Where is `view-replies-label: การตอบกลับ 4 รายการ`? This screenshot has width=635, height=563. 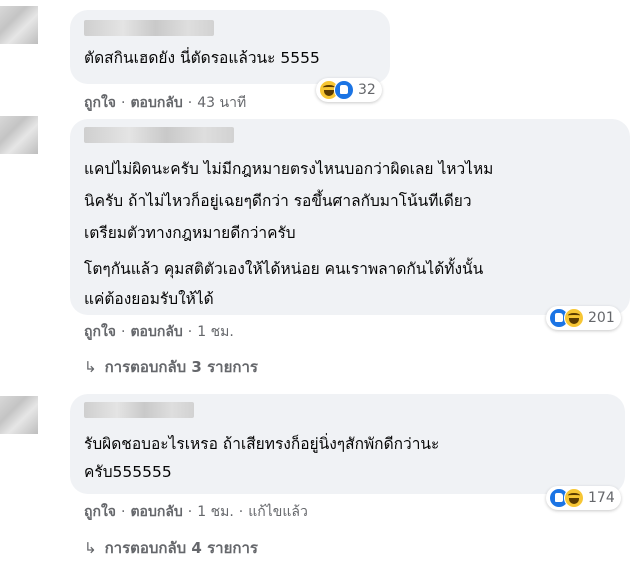
view-replies-label: การตอบกลับ 4 รายการ is located at coordinates (181, 548).